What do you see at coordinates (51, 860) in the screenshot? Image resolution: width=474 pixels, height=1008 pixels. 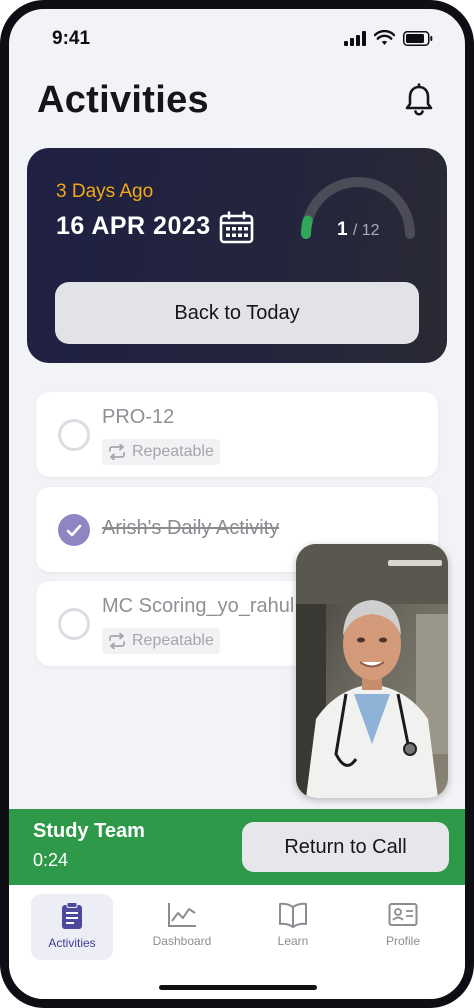 I see `call-duration: 0:24` at bounding box center [51, 860].